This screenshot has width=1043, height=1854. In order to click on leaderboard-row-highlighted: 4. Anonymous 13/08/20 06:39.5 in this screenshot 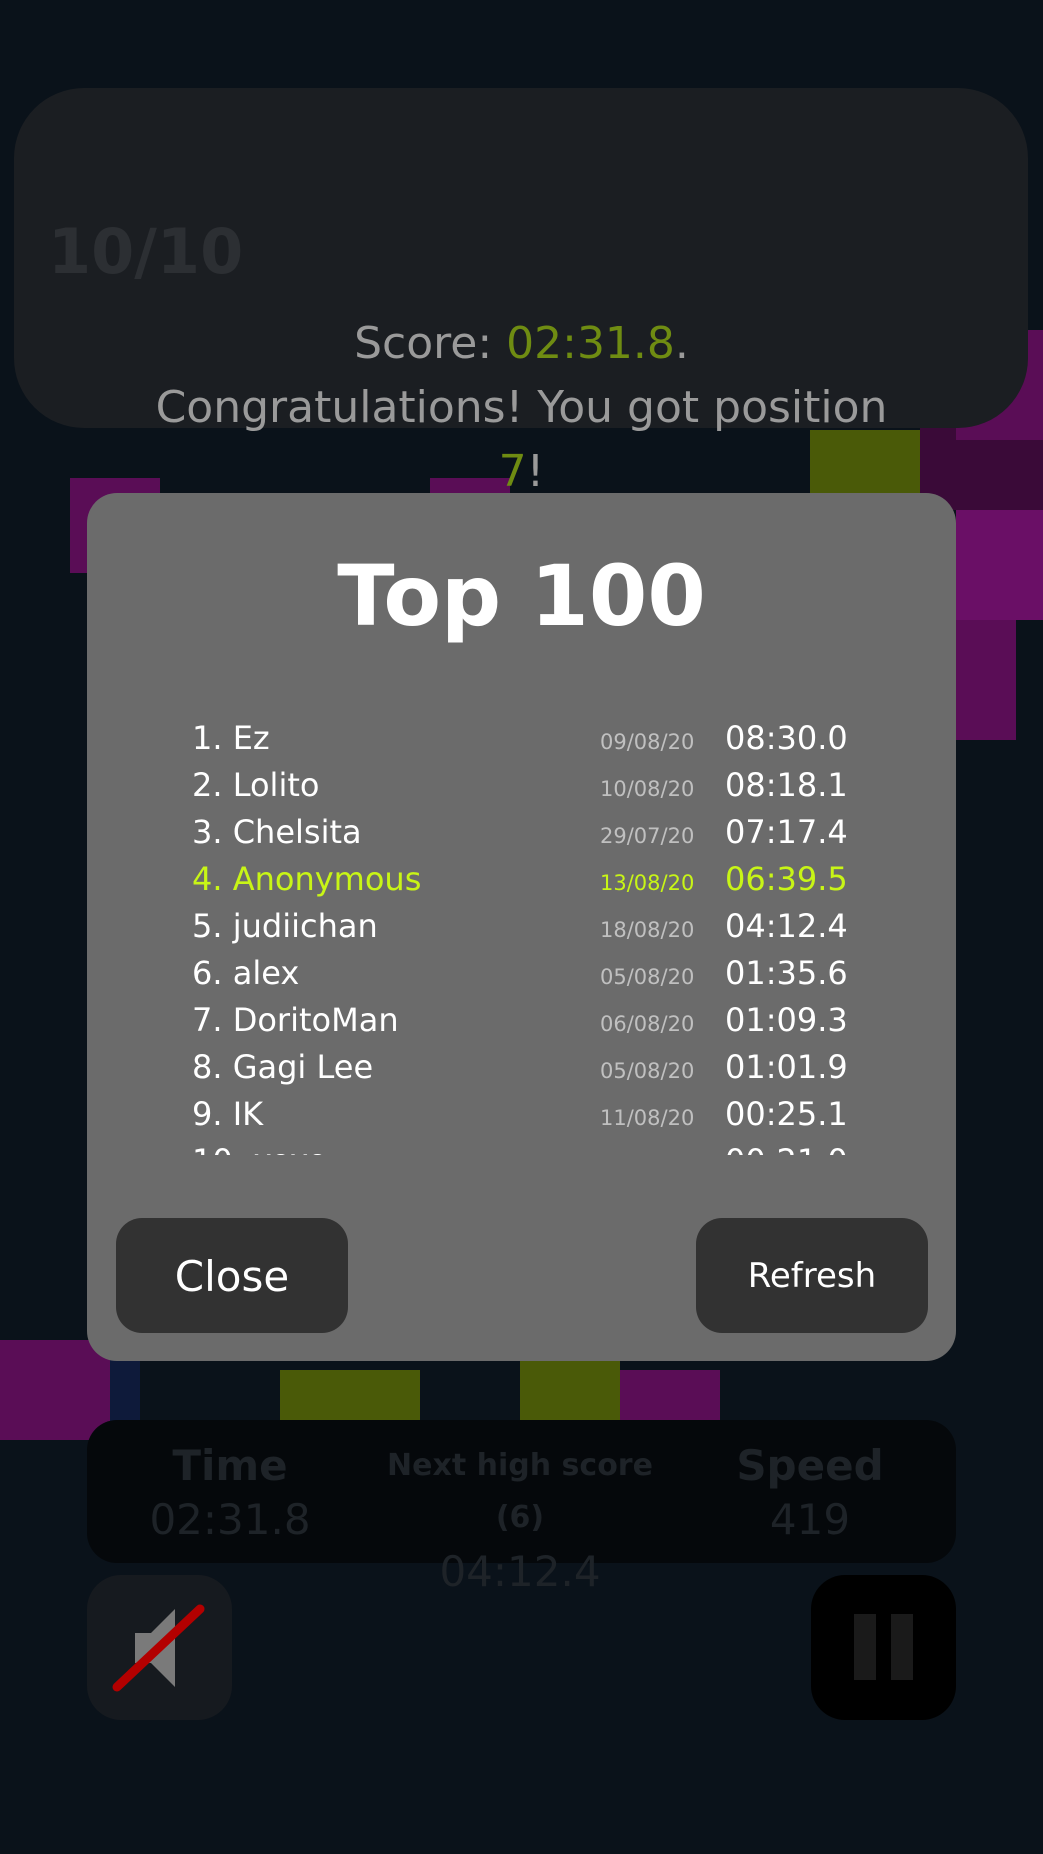, I will do `click(524, 879)`.